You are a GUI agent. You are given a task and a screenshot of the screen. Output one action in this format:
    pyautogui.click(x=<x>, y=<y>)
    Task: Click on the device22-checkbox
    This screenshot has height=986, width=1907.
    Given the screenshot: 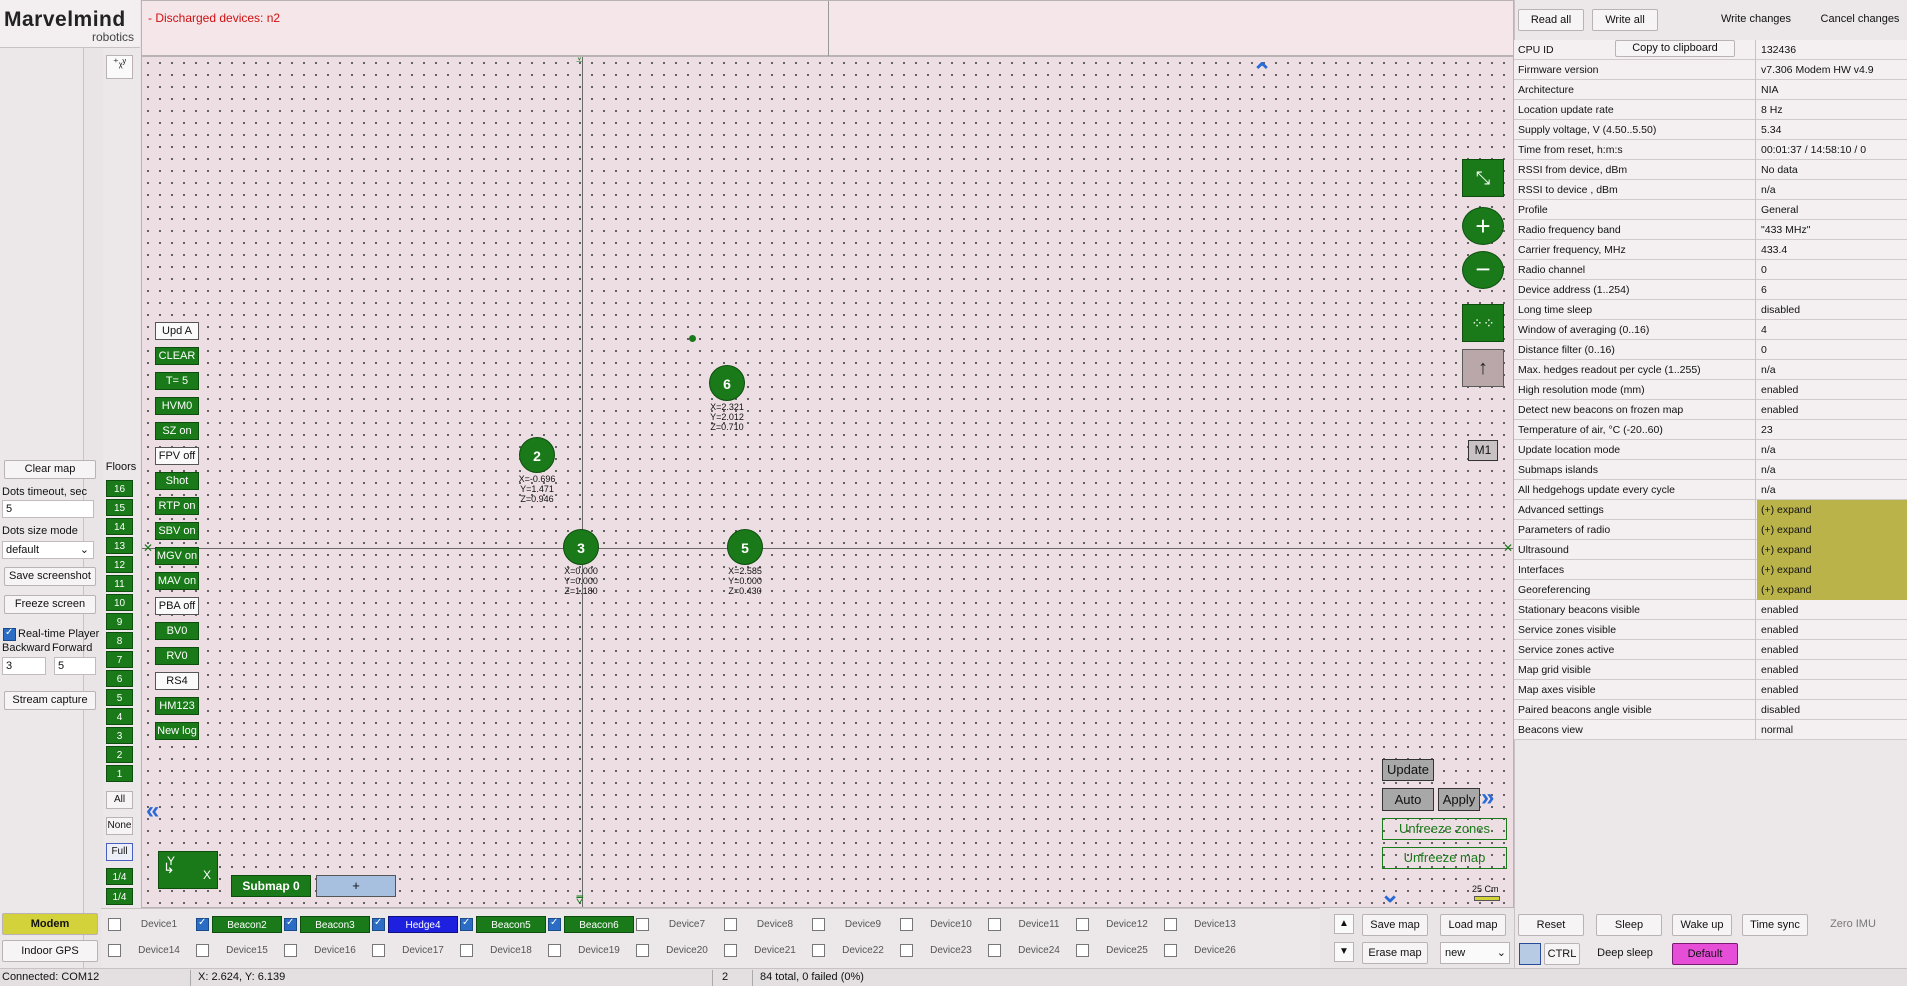 What is the action you would take?
    pyautogui.click(x=818, y=950)
    